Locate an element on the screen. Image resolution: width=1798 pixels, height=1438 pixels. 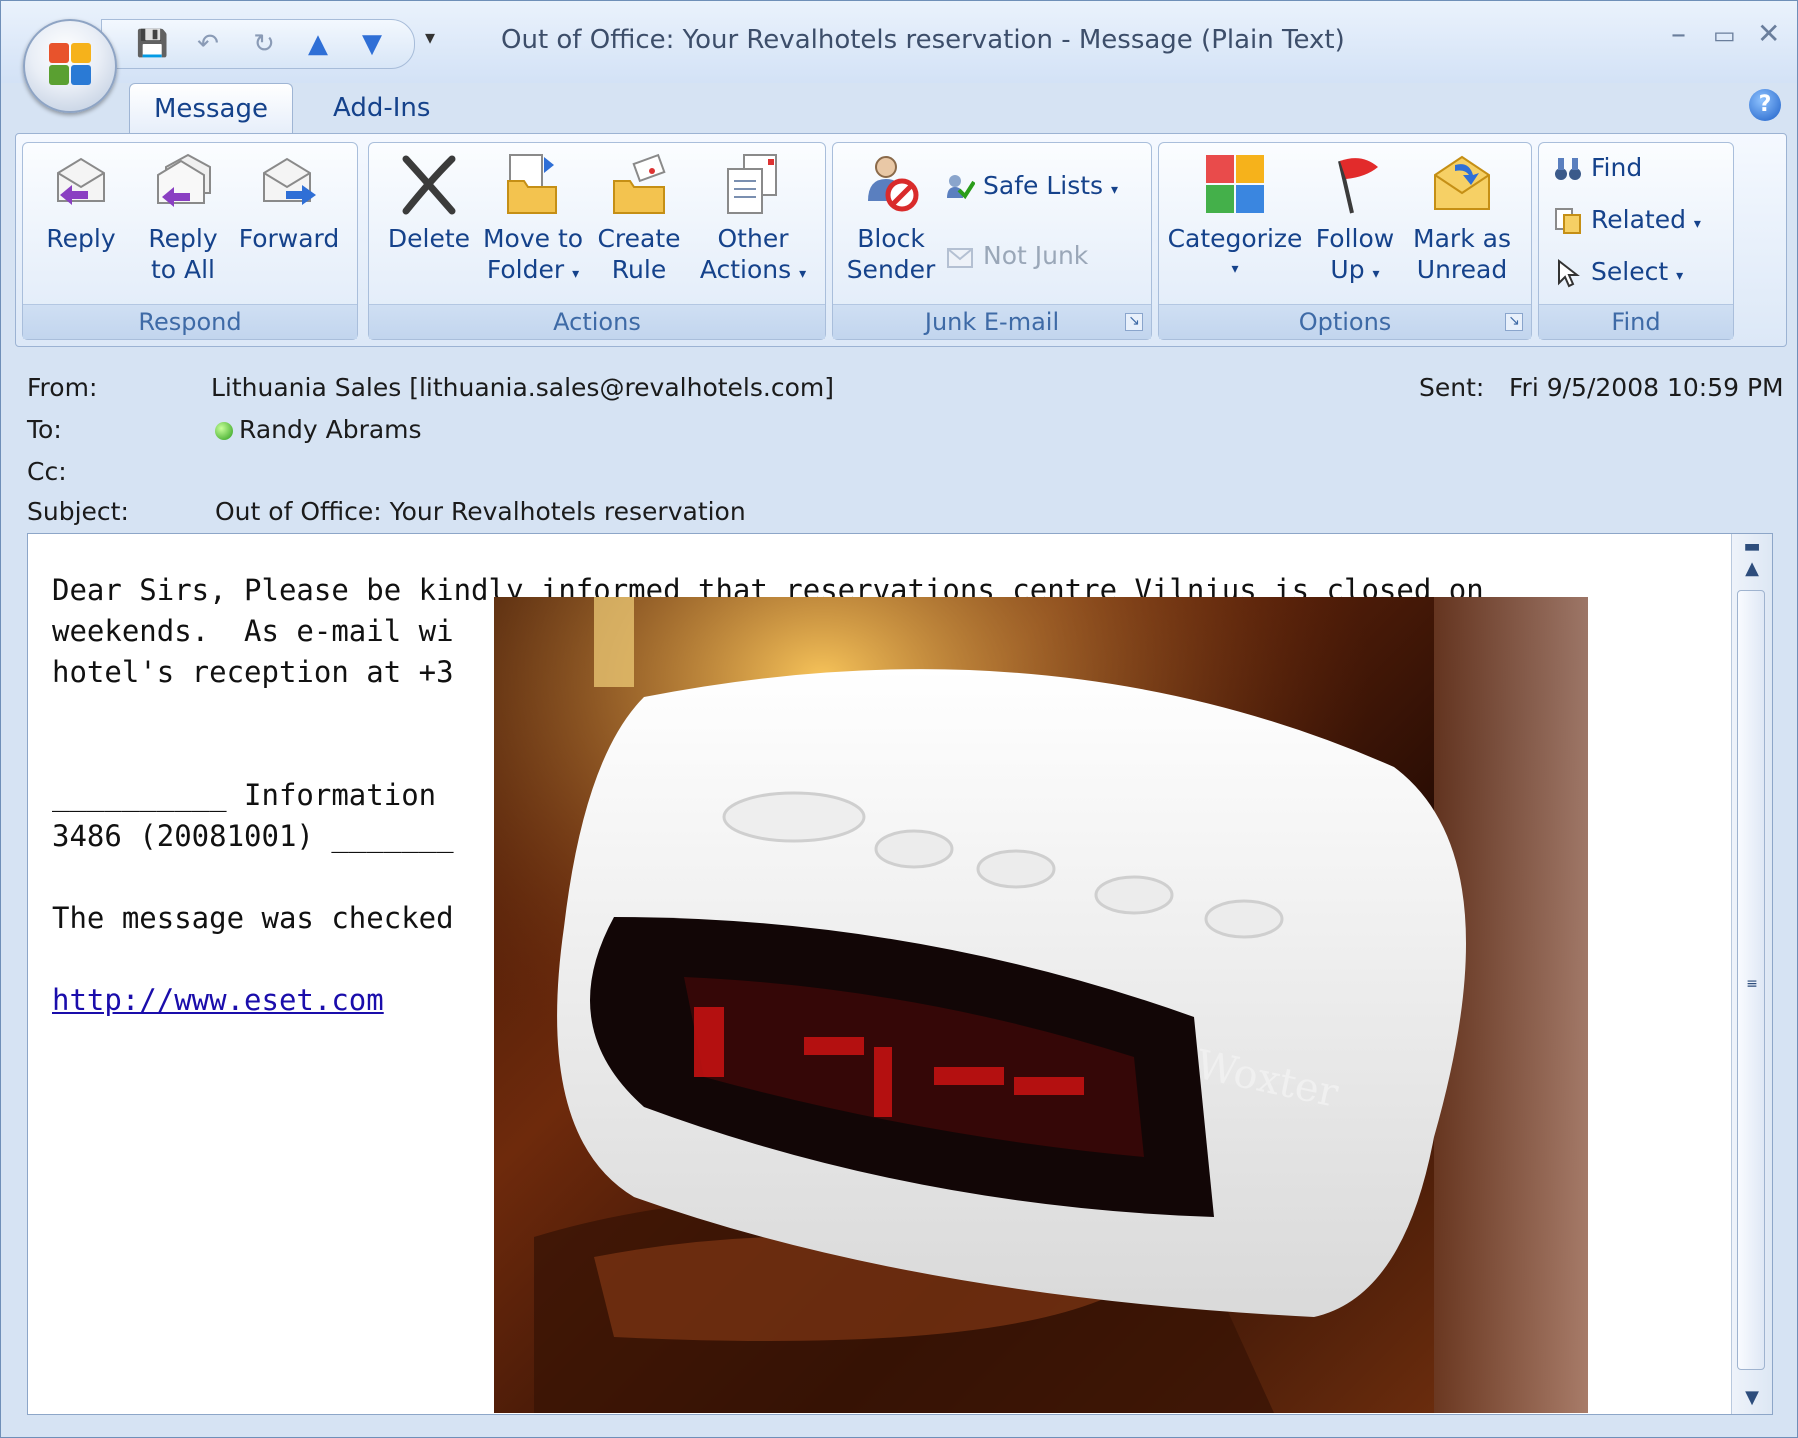
create-label-2: Rule is located at coordinates (639, 269).